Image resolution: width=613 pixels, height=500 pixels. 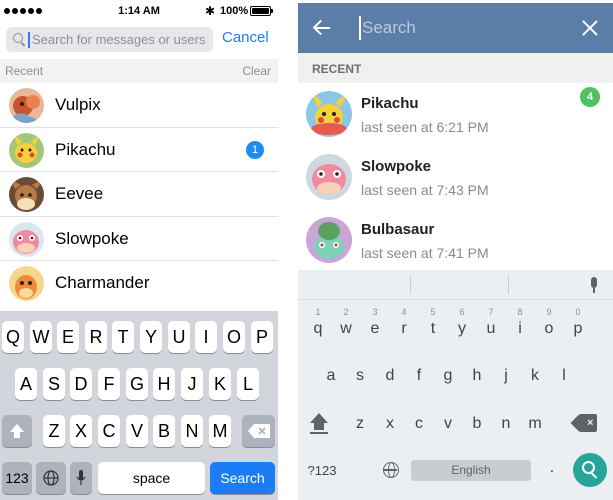 I want to click on key-z: z, so click(x=360, y=424).